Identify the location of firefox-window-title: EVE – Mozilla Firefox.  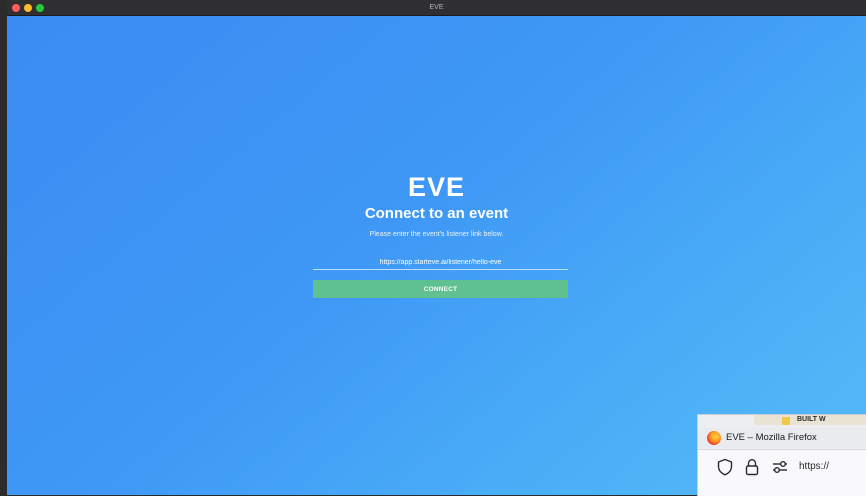
(771, 437).